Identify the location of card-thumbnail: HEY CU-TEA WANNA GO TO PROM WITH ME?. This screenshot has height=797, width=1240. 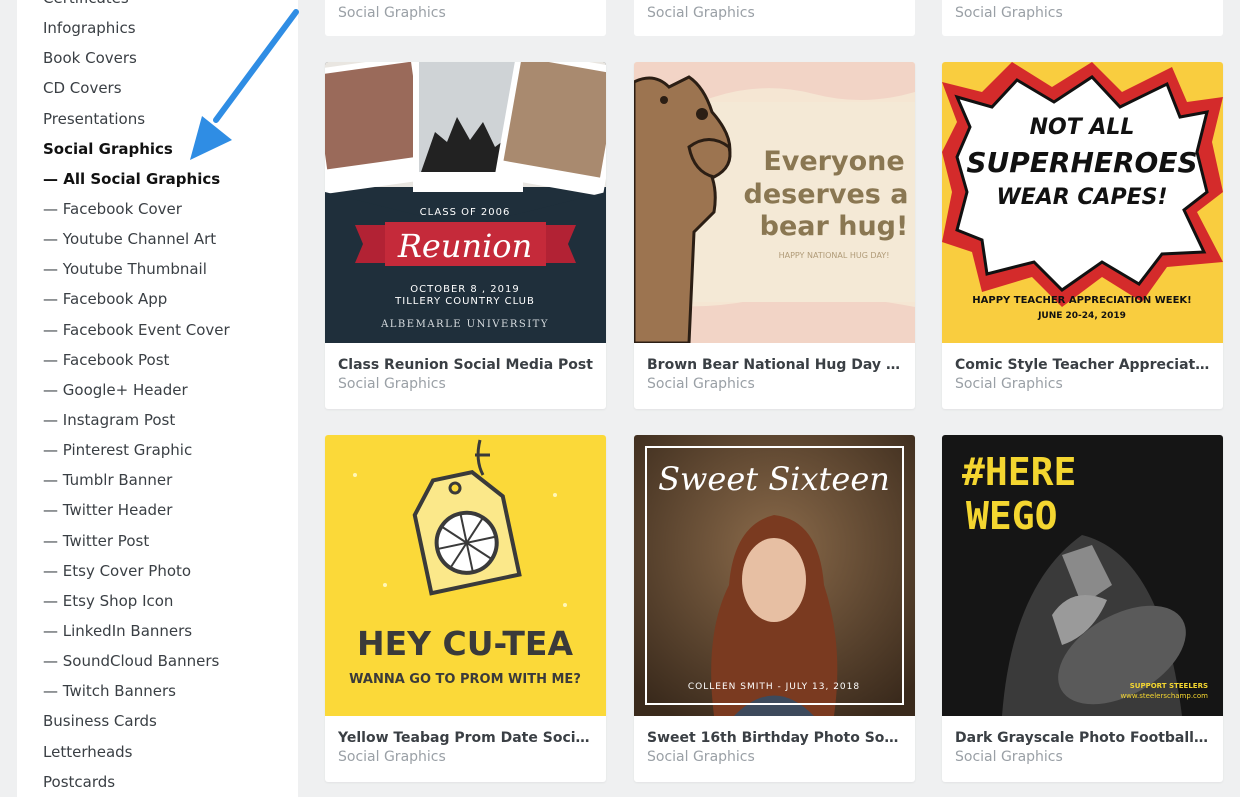
(465, 575).